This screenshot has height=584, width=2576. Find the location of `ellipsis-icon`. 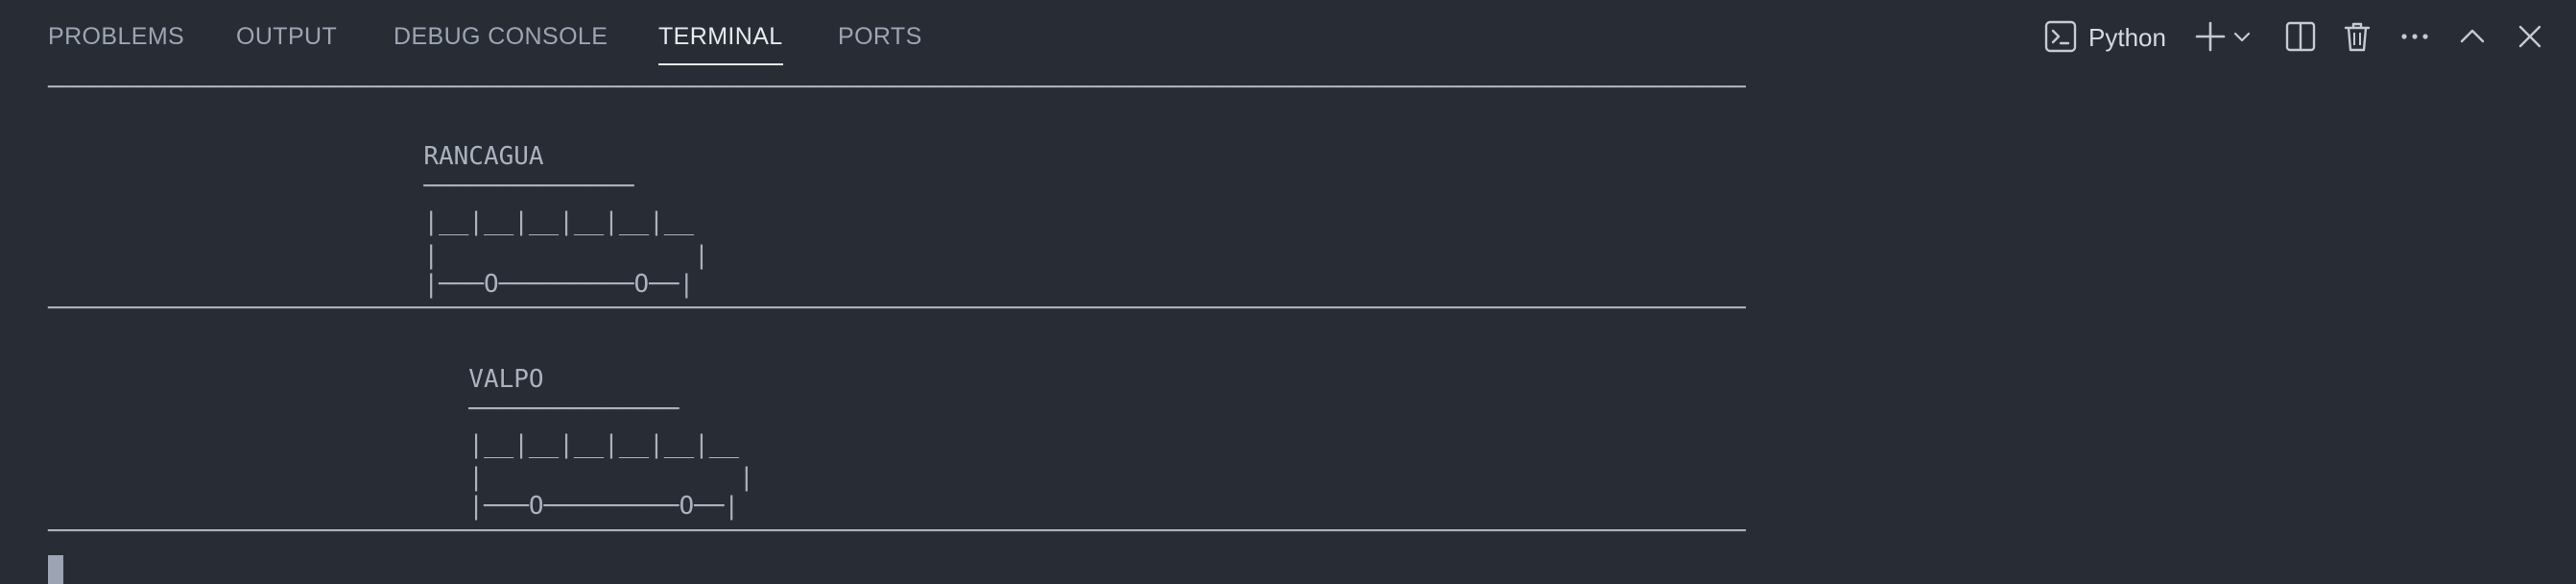

ellipsis-icon is located at coordinates (2415, 36).